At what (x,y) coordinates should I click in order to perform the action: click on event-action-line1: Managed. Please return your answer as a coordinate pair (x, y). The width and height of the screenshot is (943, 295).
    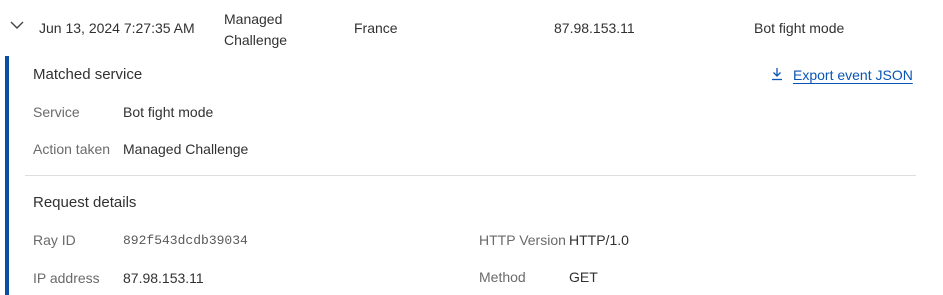
    Looking at the image, I should click on (253, 19).